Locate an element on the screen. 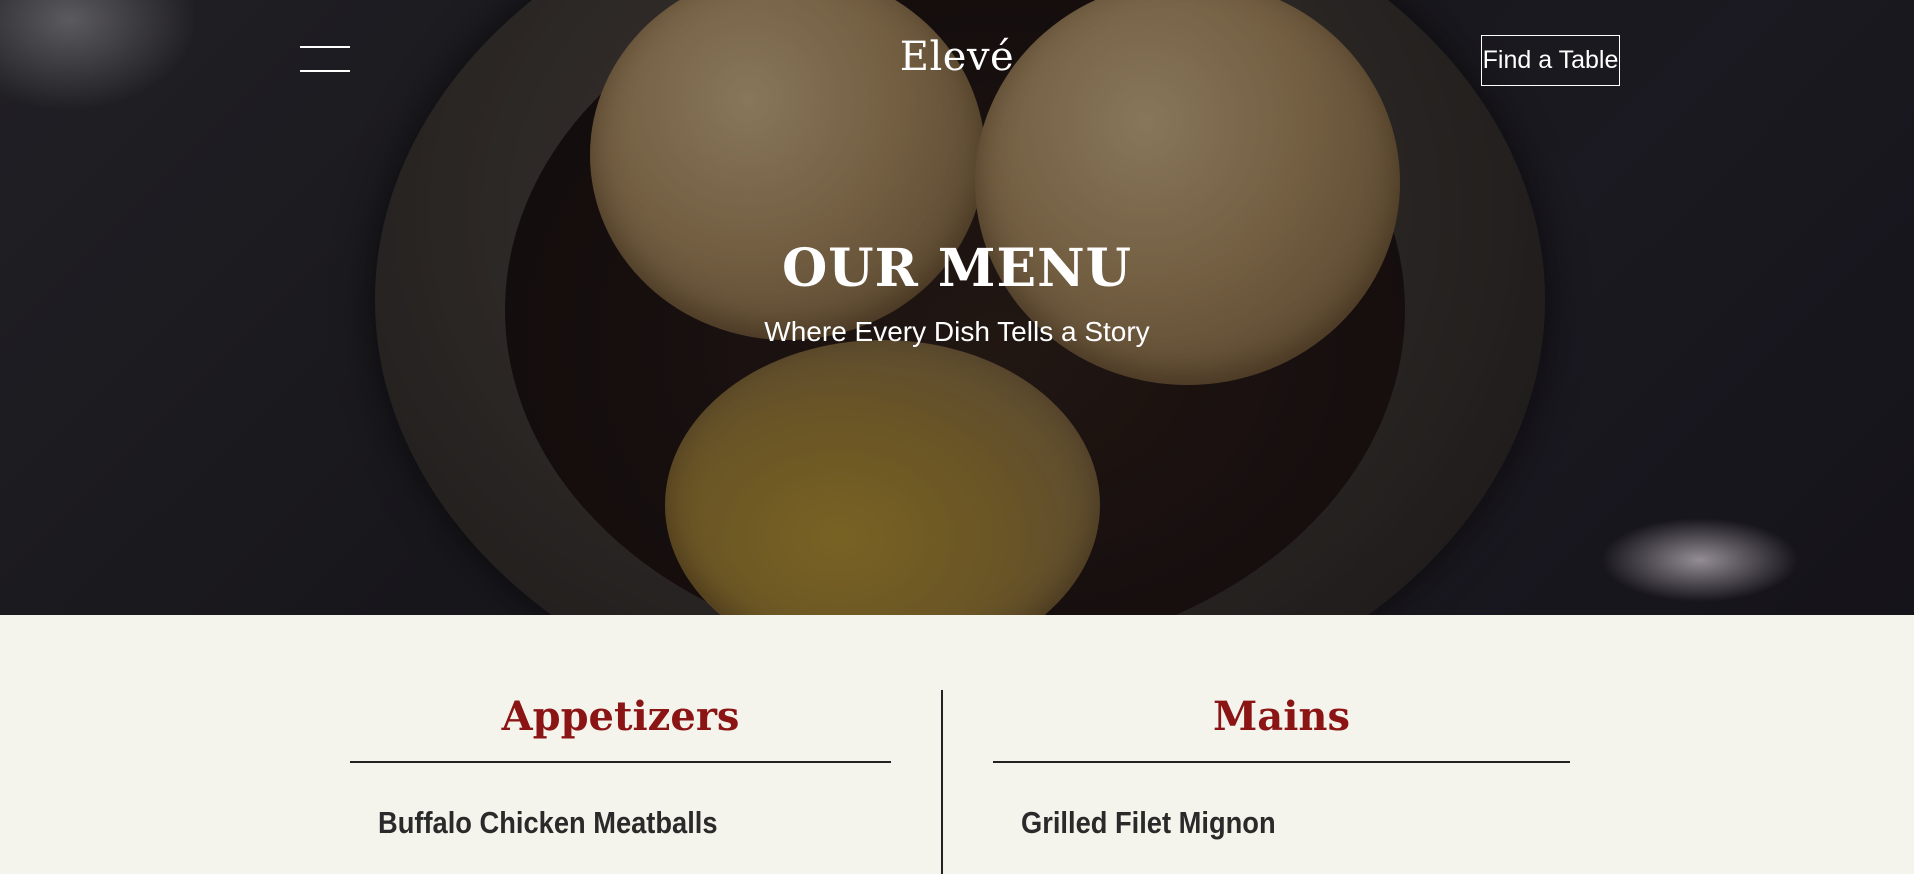 The height and width of the screenshot is (874, 1914). menu-item-name: Buffalo Chicken Meatballs is located at coordinates (548, 822).